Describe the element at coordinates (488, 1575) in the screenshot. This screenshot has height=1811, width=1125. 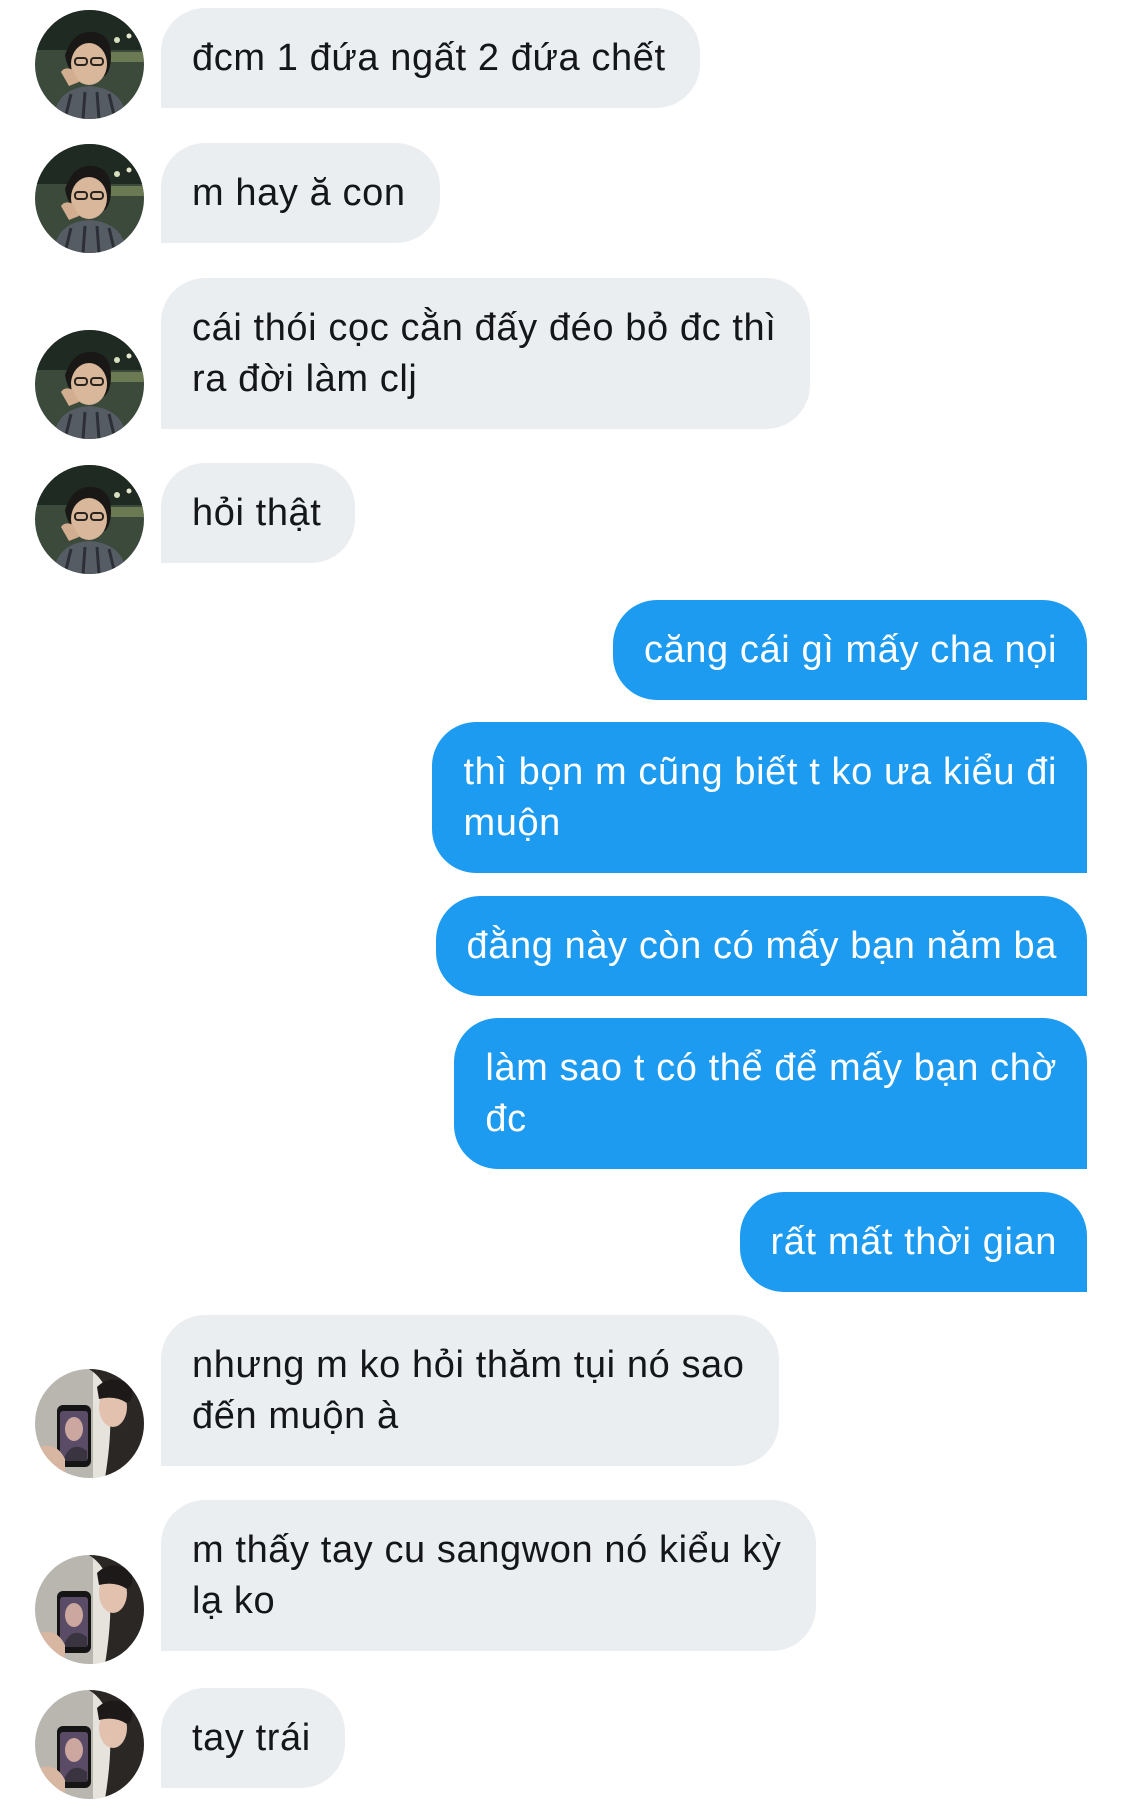
I see `incoming-message-bubble: m thấy tay cu sangwon nó kiểu kỳ lạ ko` at that location.